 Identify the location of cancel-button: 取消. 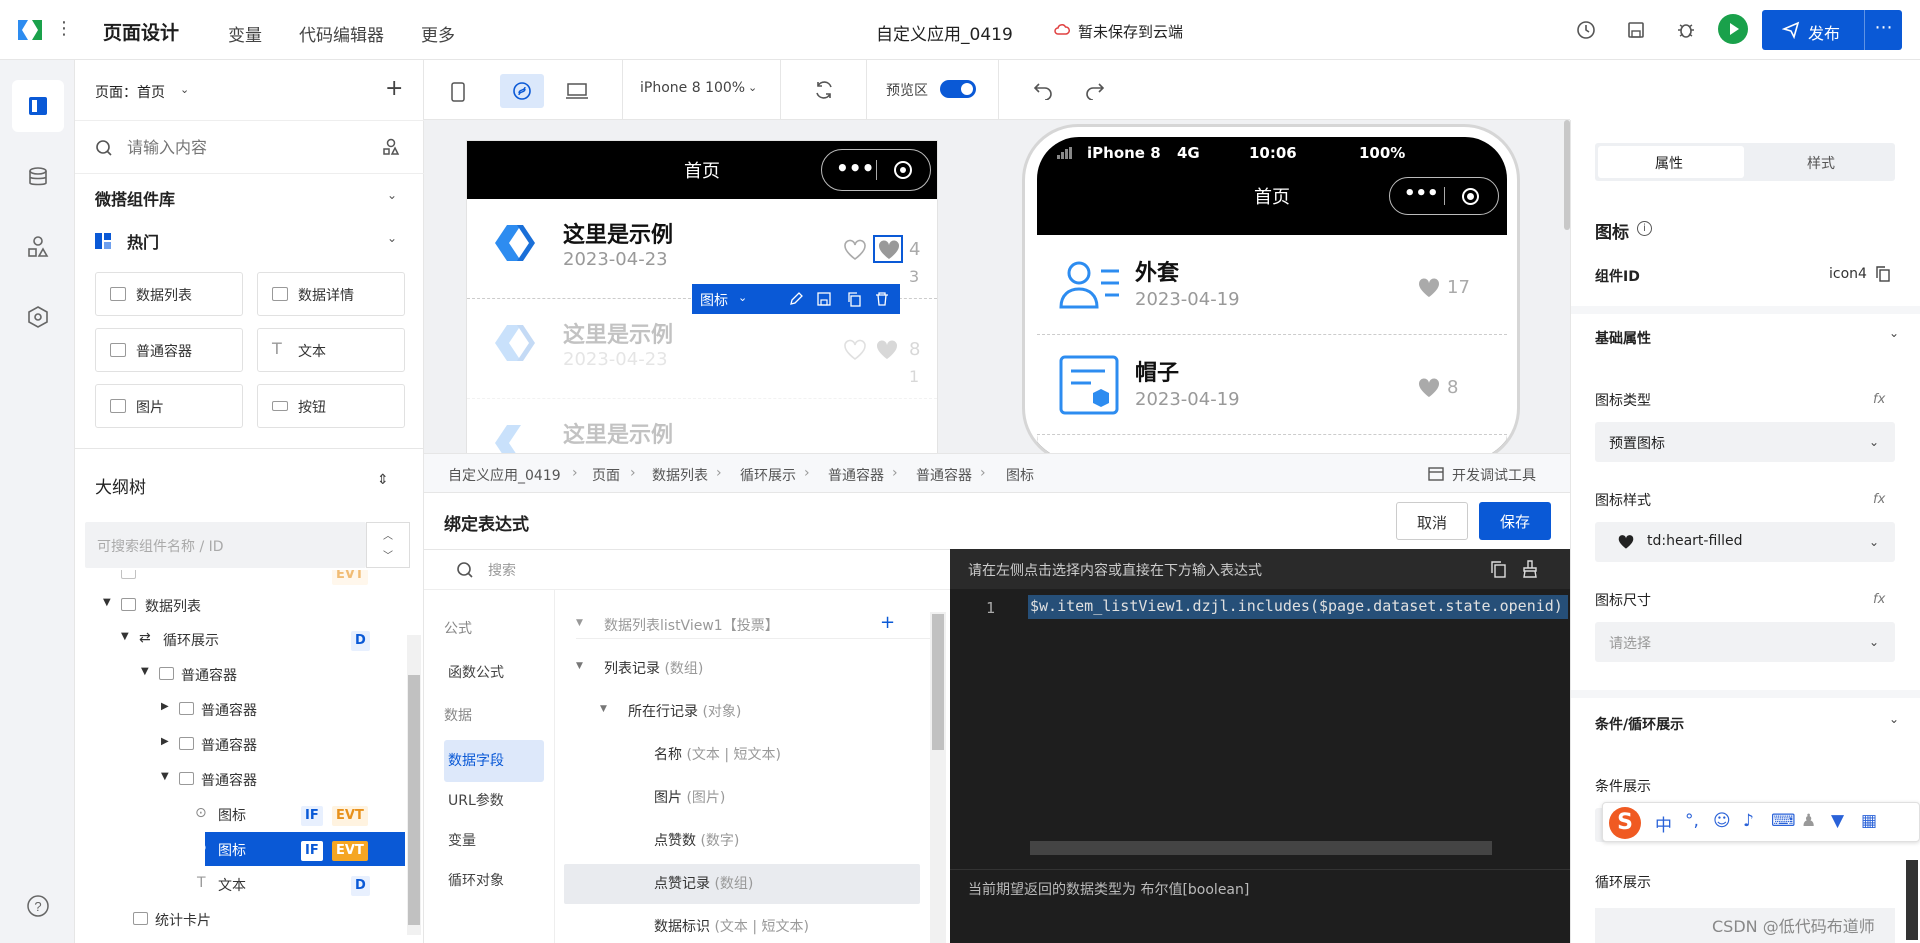
(1432, 521).